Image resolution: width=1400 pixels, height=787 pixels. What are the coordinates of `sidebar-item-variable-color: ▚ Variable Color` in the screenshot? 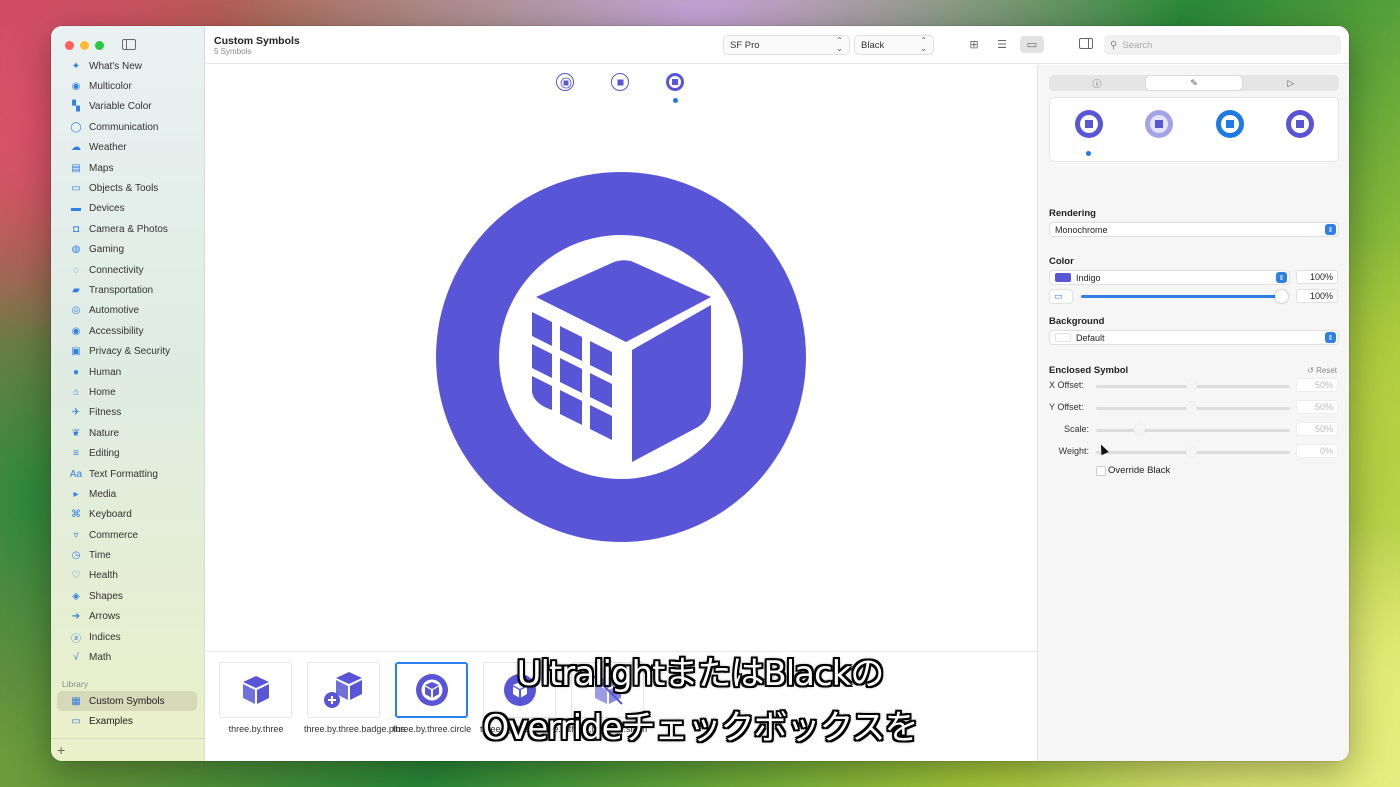 It's located at (128, 107).